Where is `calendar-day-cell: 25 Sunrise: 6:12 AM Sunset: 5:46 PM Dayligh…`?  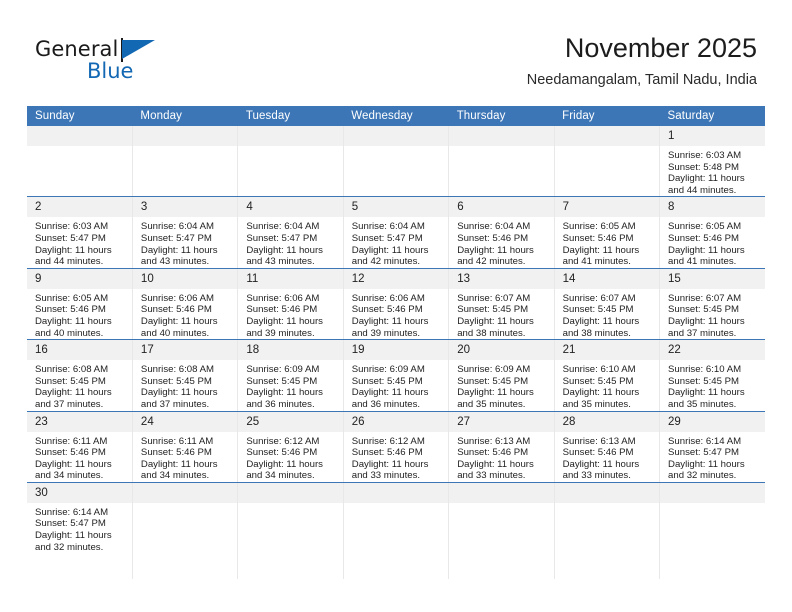 calendar-day-cell: 25 Sunrise: 6:12 AM Sunset: 5:46 PM Dayligh… is located at coordinates (290, 447).